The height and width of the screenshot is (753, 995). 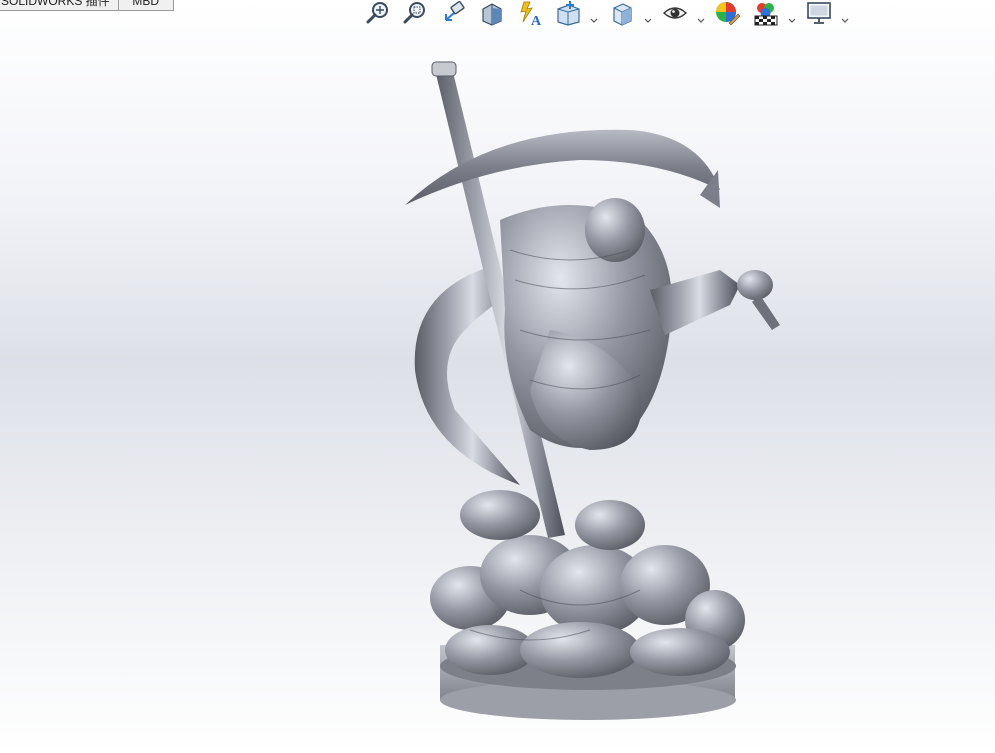 I want to click on figure-fist, so click(x=755, y=285).